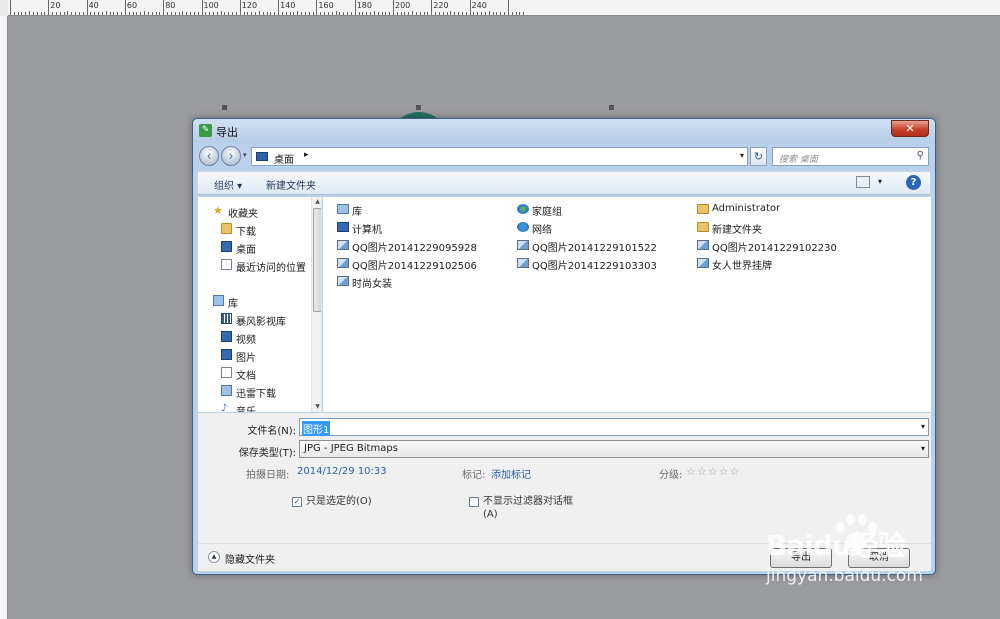  What do you see at coordinates (253, 373) in the screenshot?
I see `nav-documents: 文档` at bounding box center [253, 373].